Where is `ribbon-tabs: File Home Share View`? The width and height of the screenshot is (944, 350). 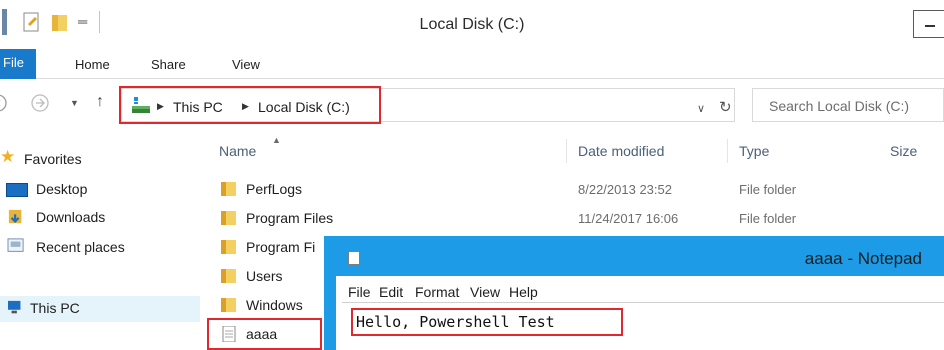 ribbon-tabs: File Home Share View is located at coordinates (472, 64).